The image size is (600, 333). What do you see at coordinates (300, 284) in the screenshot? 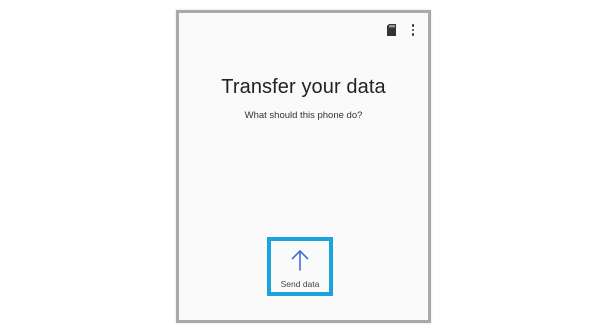
I see `send-data-label: Send data` at bounding box center [300, 284].